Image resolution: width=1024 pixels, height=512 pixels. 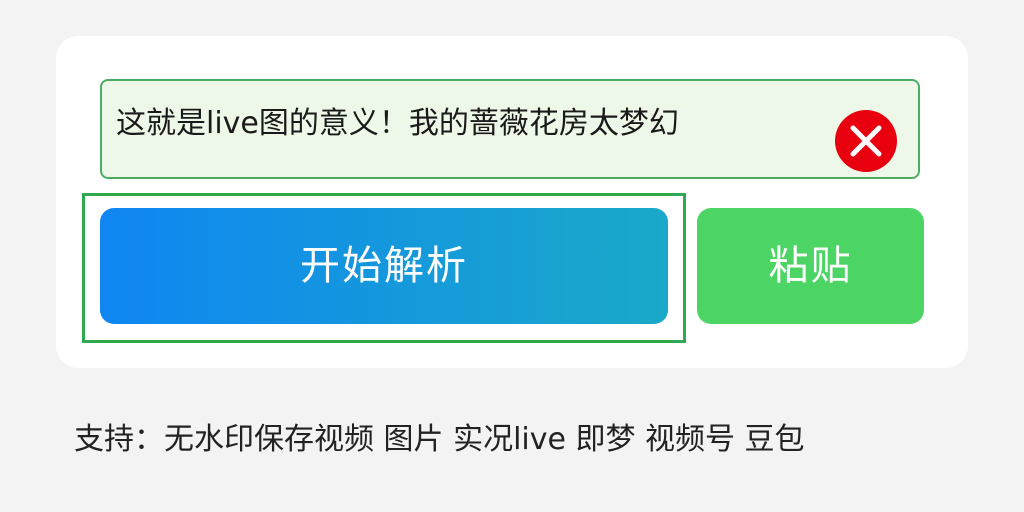 What do you see at coordinates (439, 439) in the screenshot?
I see `supported-platforms-text: 支持：无水印保存视频 图片 实况live 即梦 视频号 豆包` at bounding box center [439, 439].